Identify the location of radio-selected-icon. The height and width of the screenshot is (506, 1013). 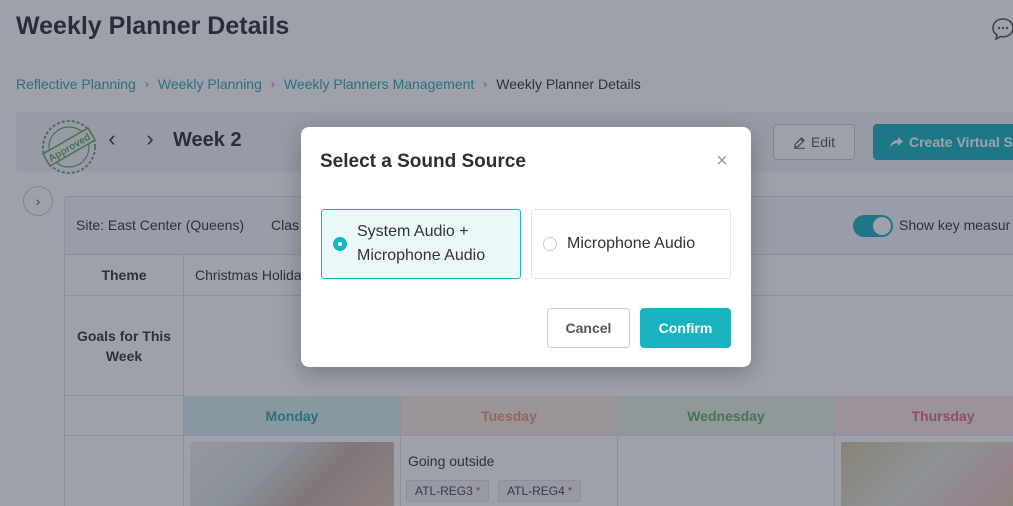
(340, 244).